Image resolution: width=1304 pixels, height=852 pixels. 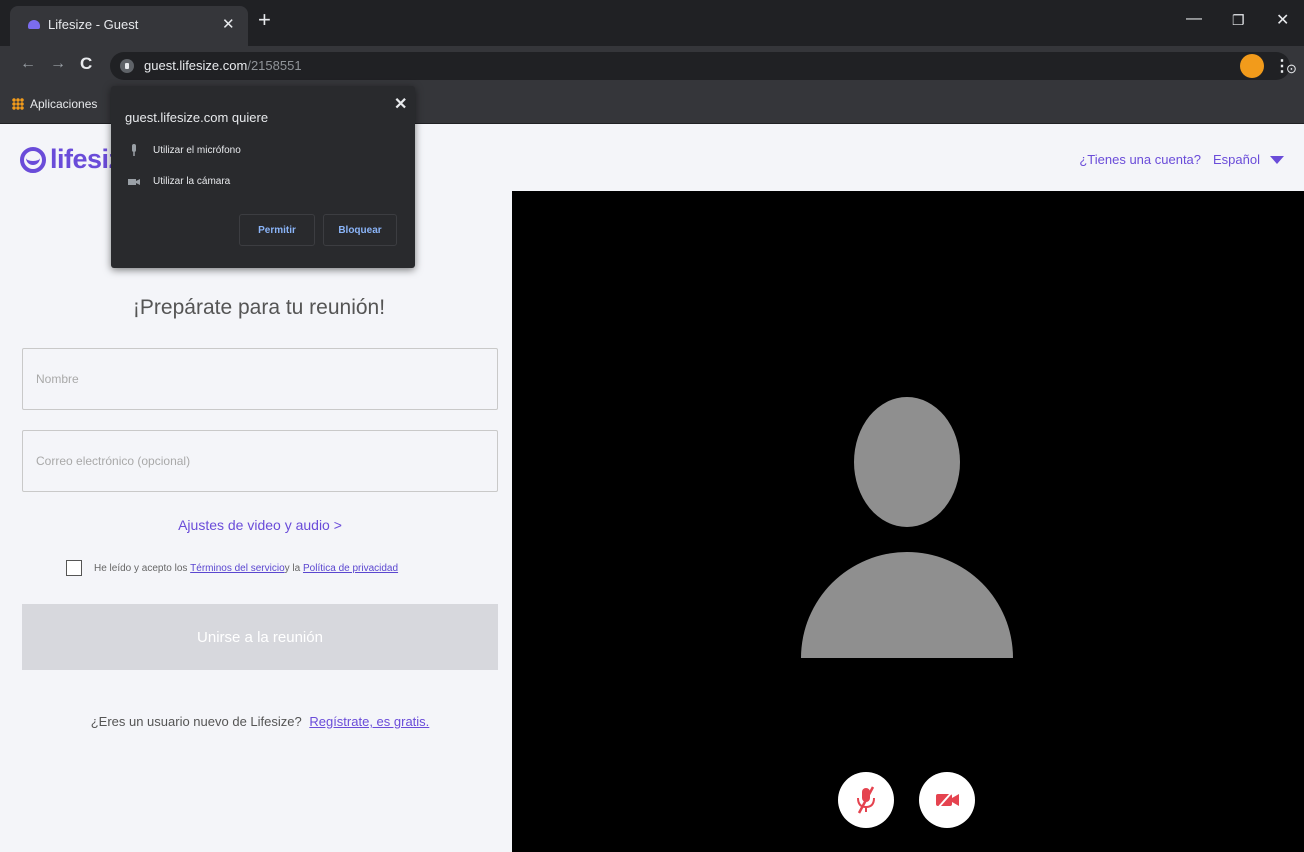 What do you see at coordinates (260, 379) in the screenshot?
I see `name-input` at bounding box center [260, 379].